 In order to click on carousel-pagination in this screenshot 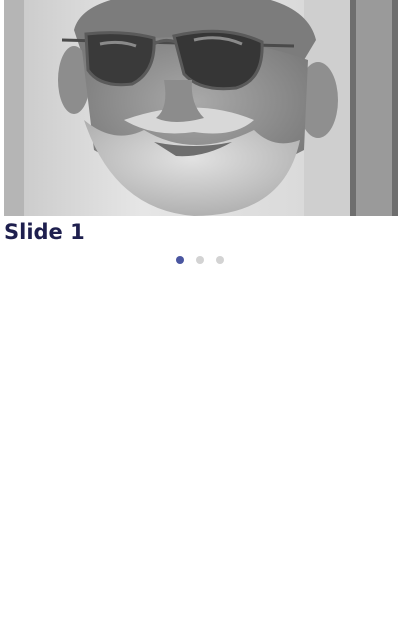, I will do `click(200, 261)`.